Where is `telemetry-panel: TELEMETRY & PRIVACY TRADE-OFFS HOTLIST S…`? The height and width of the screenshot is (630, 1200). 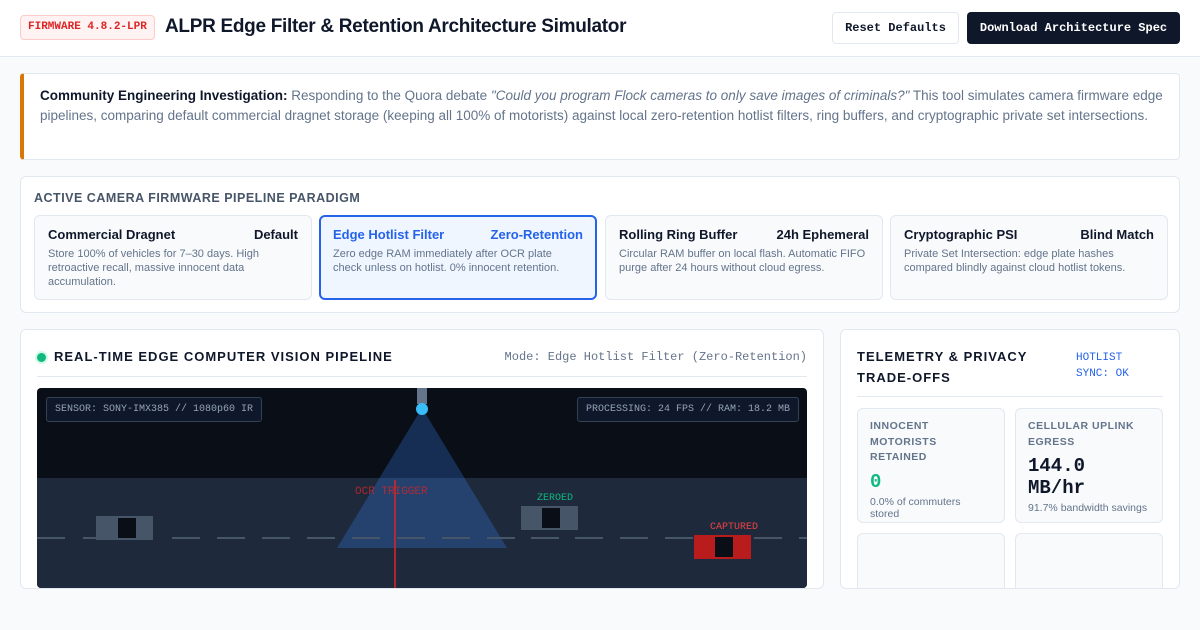
telemetry-panel: TELEMETRY & PRIVACY TRADE-OFFS HOTLIST S… is located at coordinates (1010, 459).